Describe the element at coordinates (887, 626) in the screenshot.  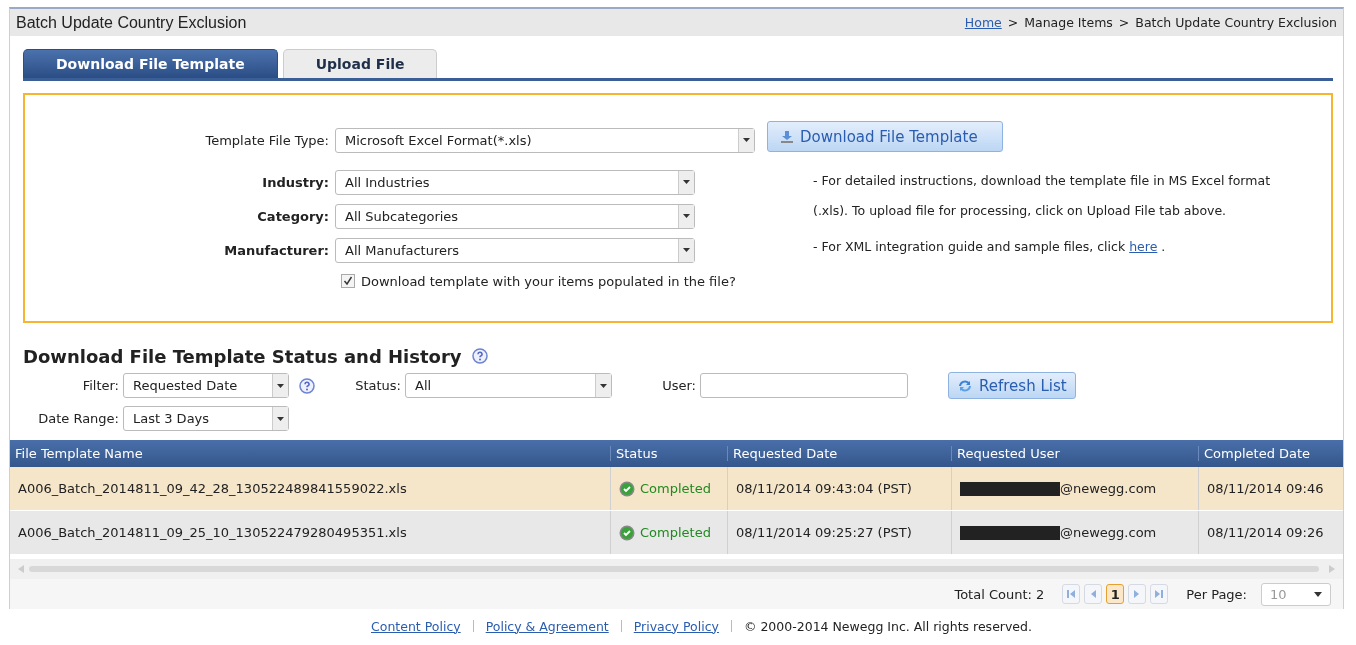
I see `copyright-text: © 2000-2014 Newegg Inc. All rights reserved.` at that location.